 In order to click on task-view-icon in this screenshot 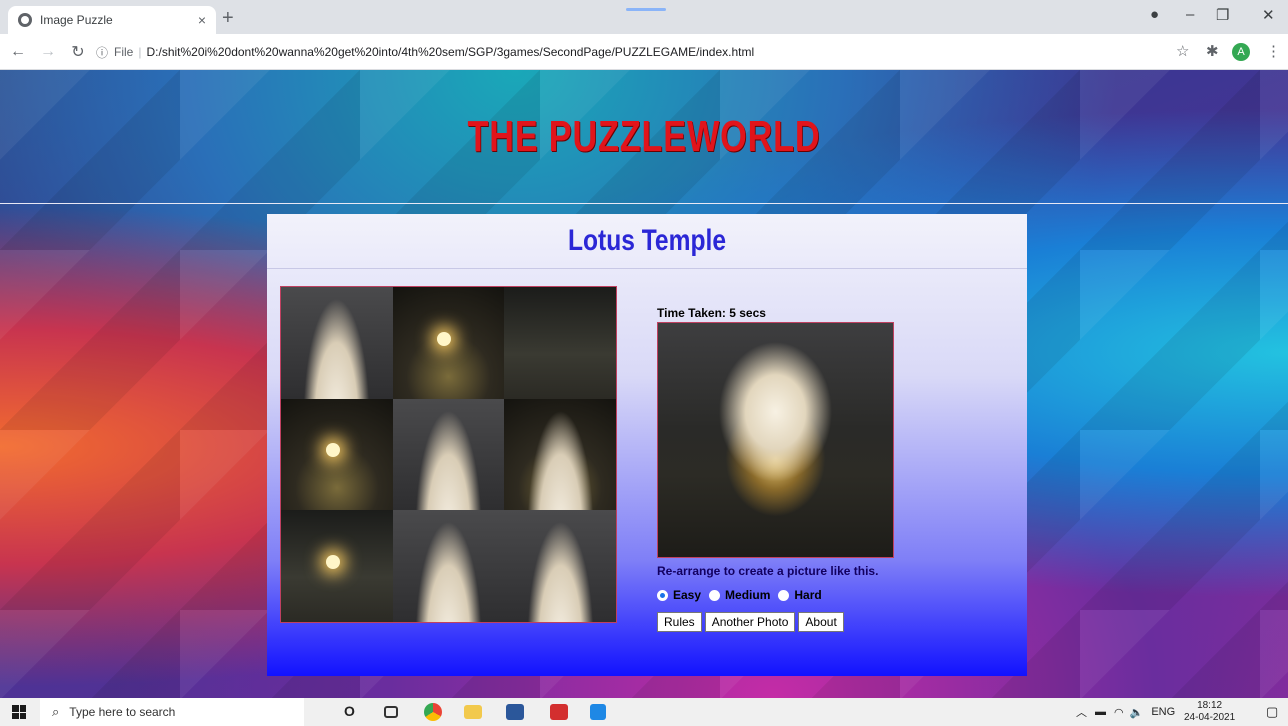, I will do `click(391, 712)`.